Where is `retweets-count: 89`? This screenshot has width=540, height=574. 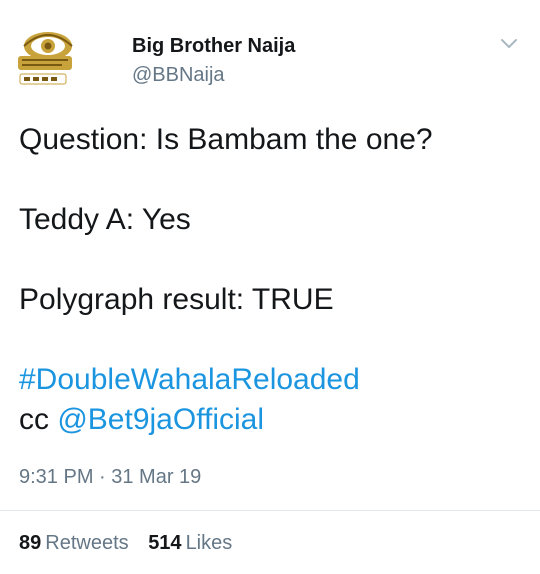 retweets-count: 89 is located at coordinates (30, 543).